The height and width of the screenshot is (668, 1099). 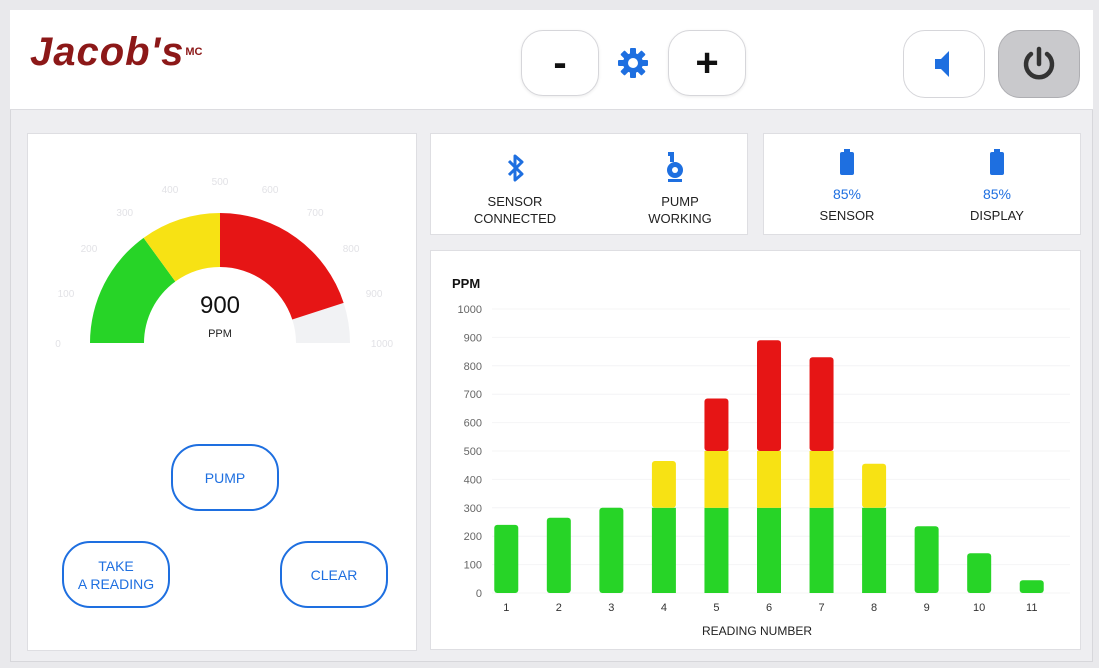 I want to click on gauge-scale-label: 700, so click(x=315, y=213).